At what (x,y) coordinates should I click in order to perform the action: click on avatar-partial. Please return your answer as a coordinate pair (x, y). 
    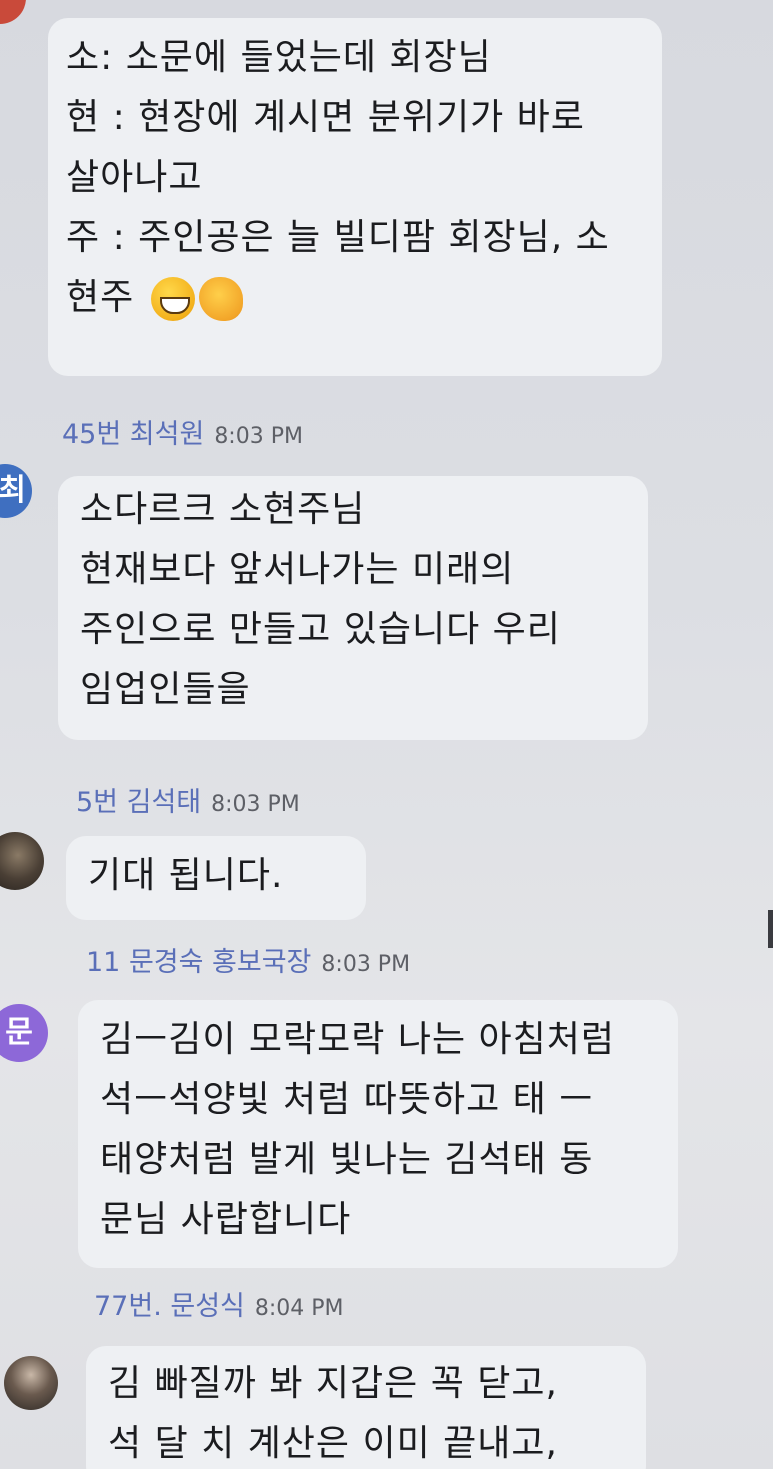
    Looking at the image, I should click on (13, 12).